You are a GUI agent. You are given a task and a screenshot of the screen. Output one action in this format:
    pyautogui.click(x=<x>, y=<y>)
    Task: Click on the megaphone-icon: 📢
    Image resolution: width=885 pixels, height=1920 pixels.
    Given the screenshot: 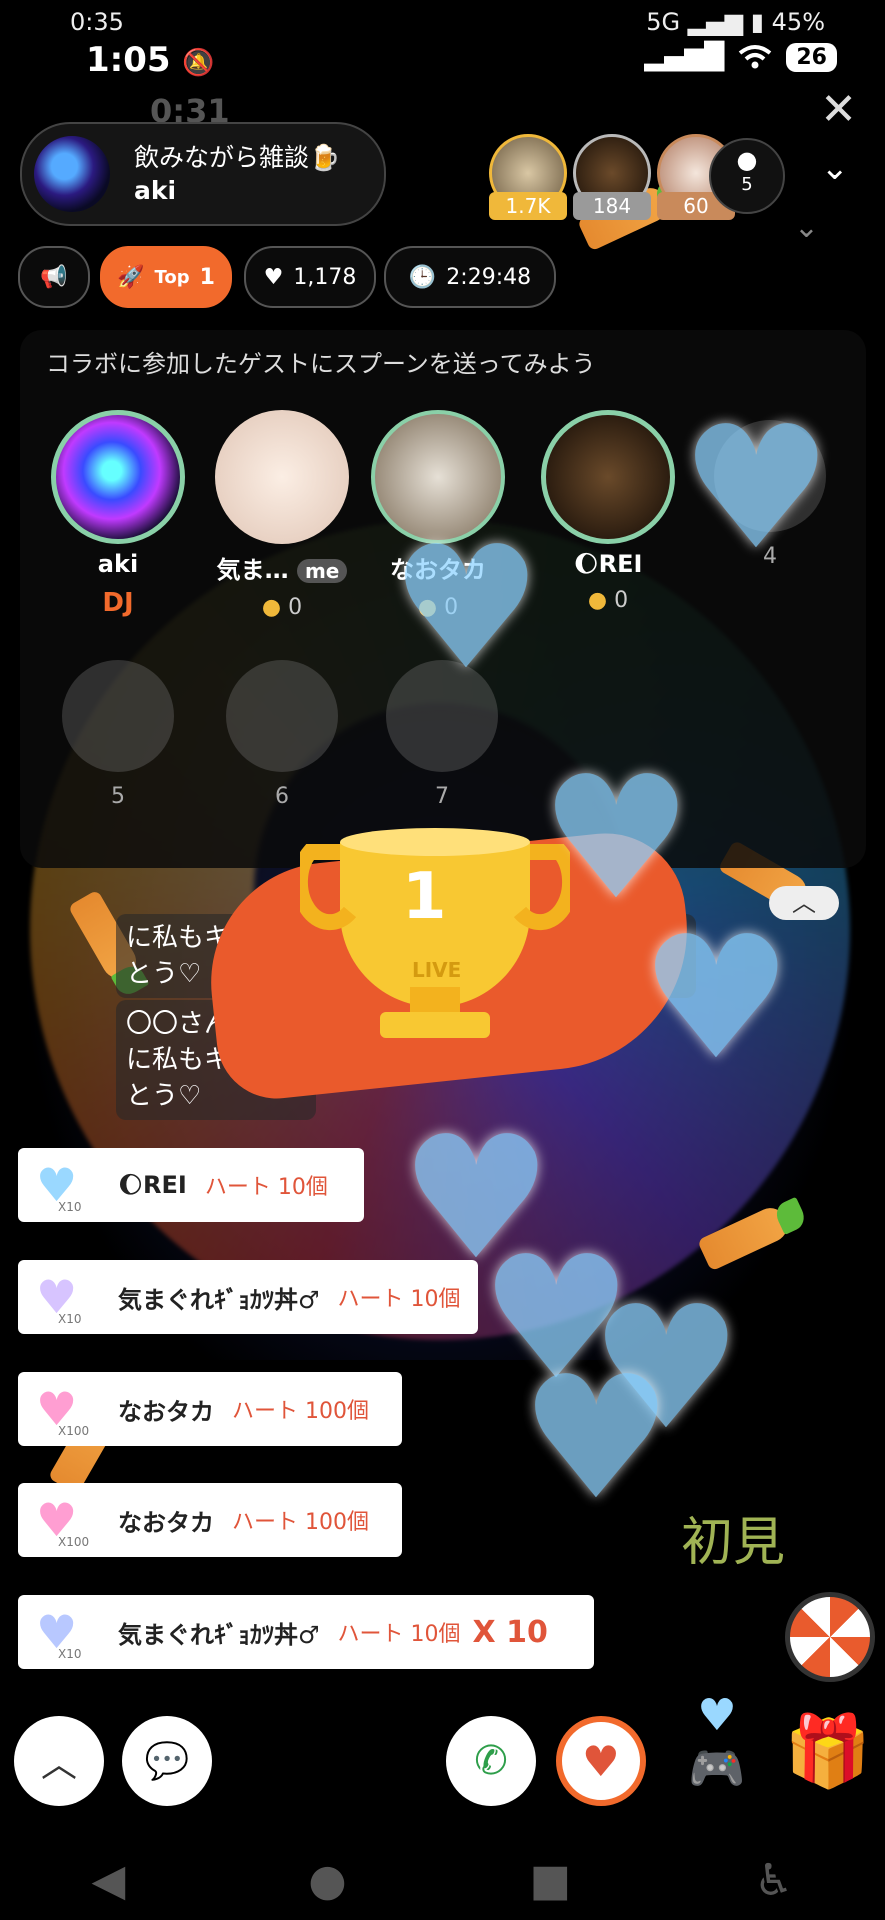 What is the action you would take?
    pyautogui.click(x=54, y=277)
    